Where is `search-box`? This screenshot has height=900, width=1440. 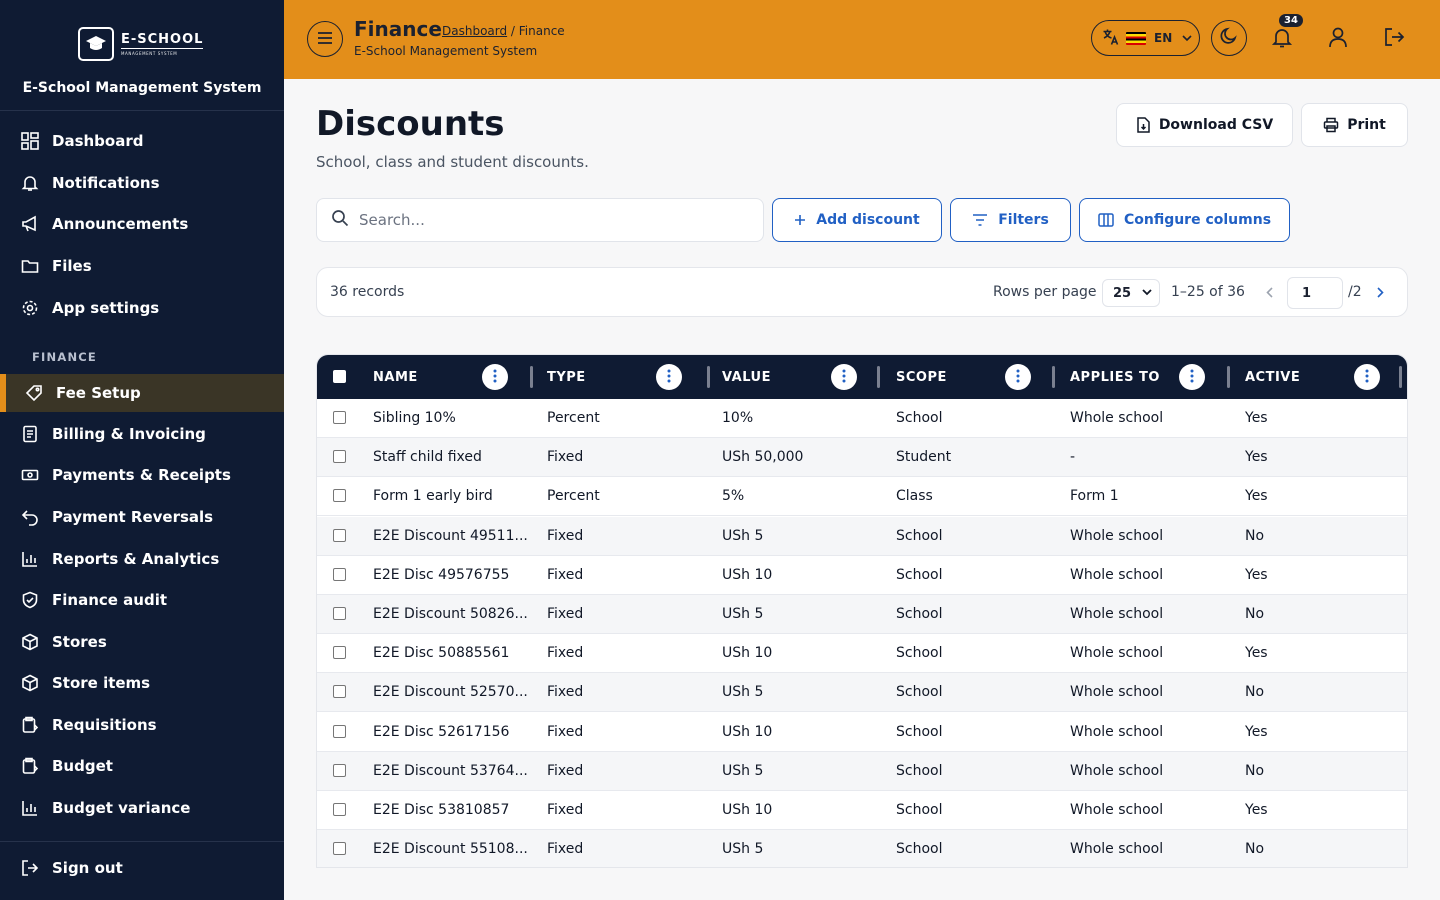
search-box is located at coordinates (540, 220).